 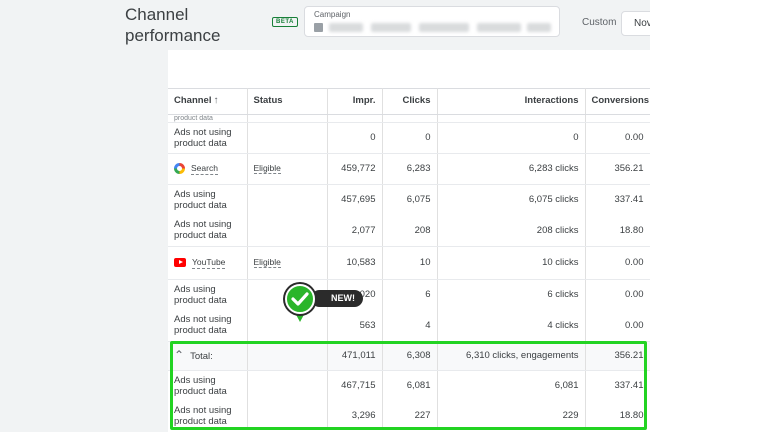 What do you see at coordinates (179, 355) in the screenshot?
I see `chevron-up-icon: ⌃` at bounding box center [179, 355].